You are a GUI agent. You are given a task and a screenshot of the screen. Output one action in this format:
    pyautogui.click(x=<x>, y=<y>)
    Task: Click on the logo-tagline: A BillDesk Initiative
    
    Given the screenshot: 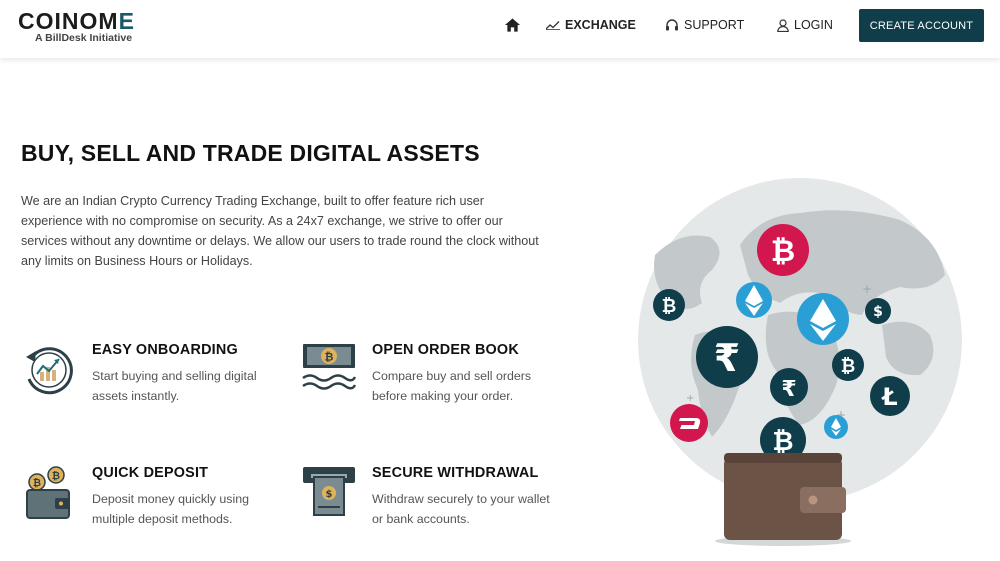 What is the action you would take?
    pyautogui.click(x=84, y=38)
    